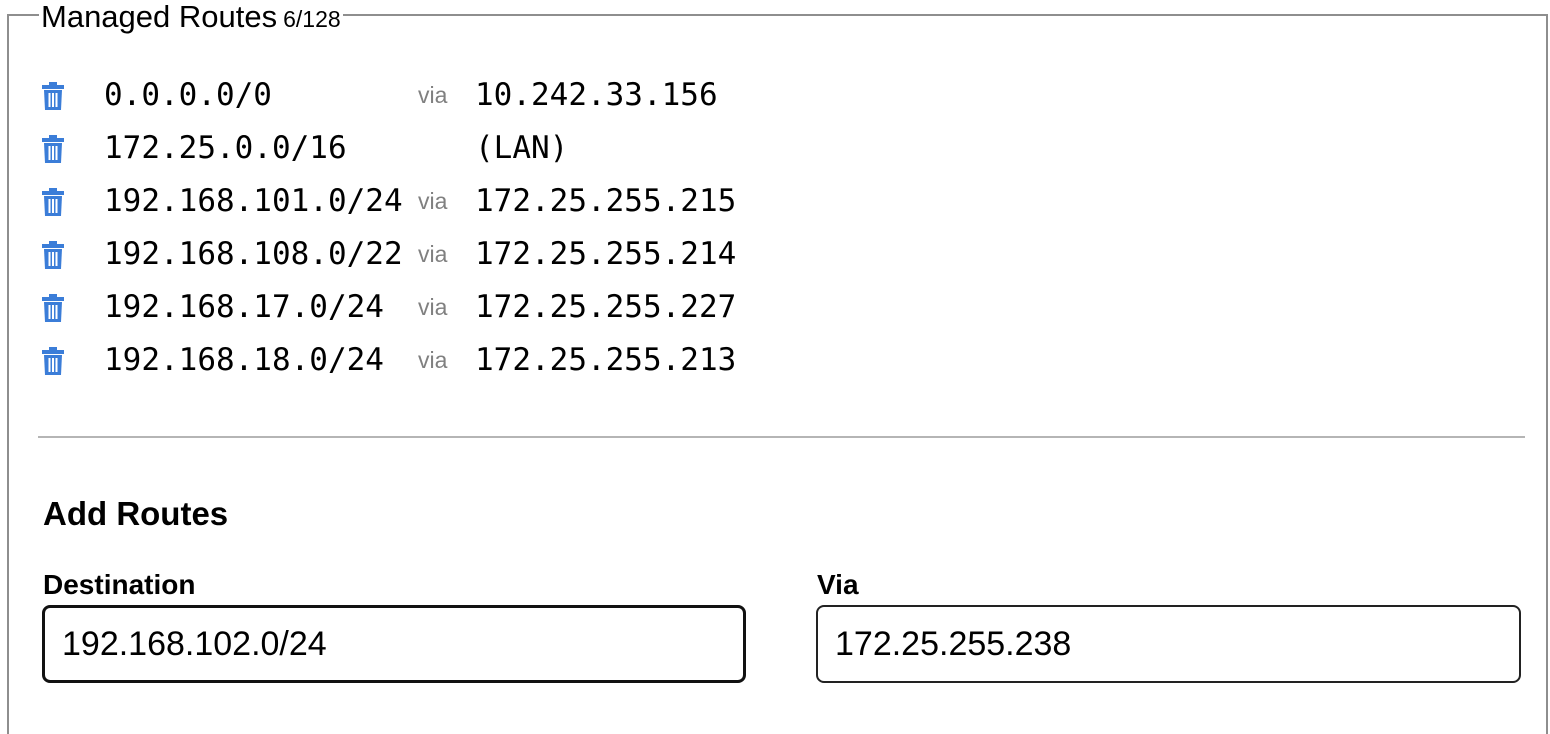 This screenshot has width=1550, height=734. I want to click on add-routes-title: Add Routes, so click(136, 513).